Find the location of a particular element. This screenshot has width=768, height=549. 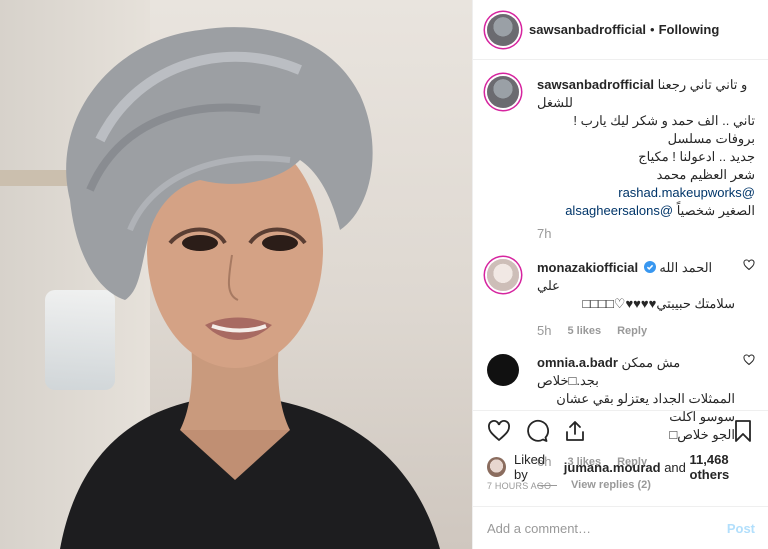

share-icon is located at coordinates (575, 430).